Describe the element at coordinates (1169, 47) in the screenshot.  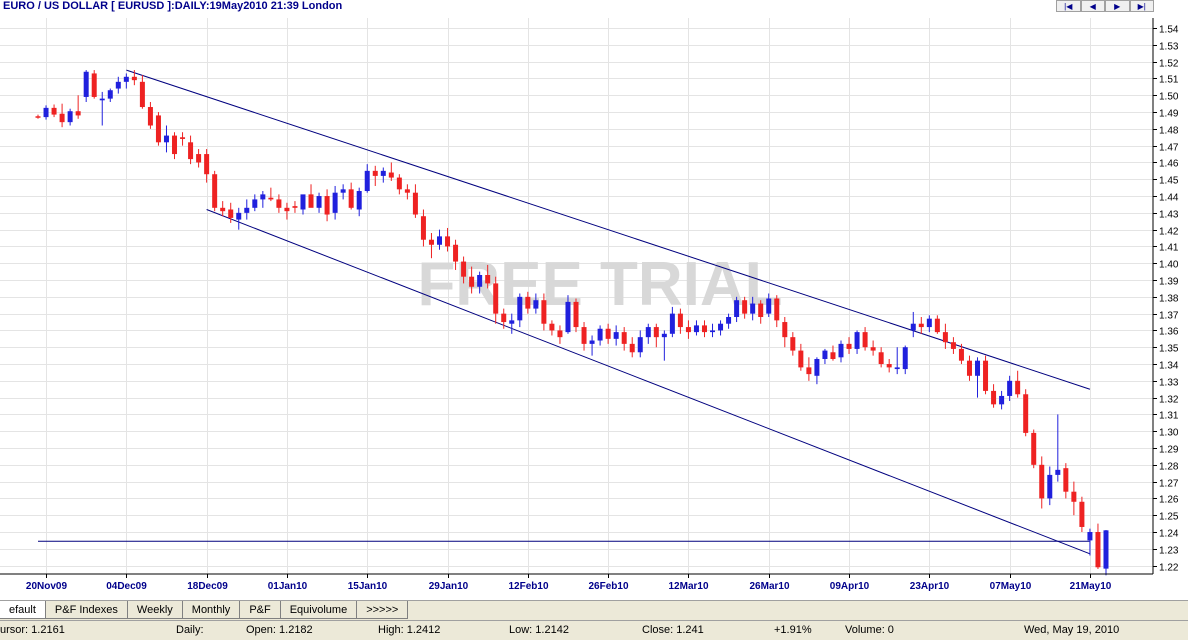
I see `y-tick-label: 1.53` at that location.